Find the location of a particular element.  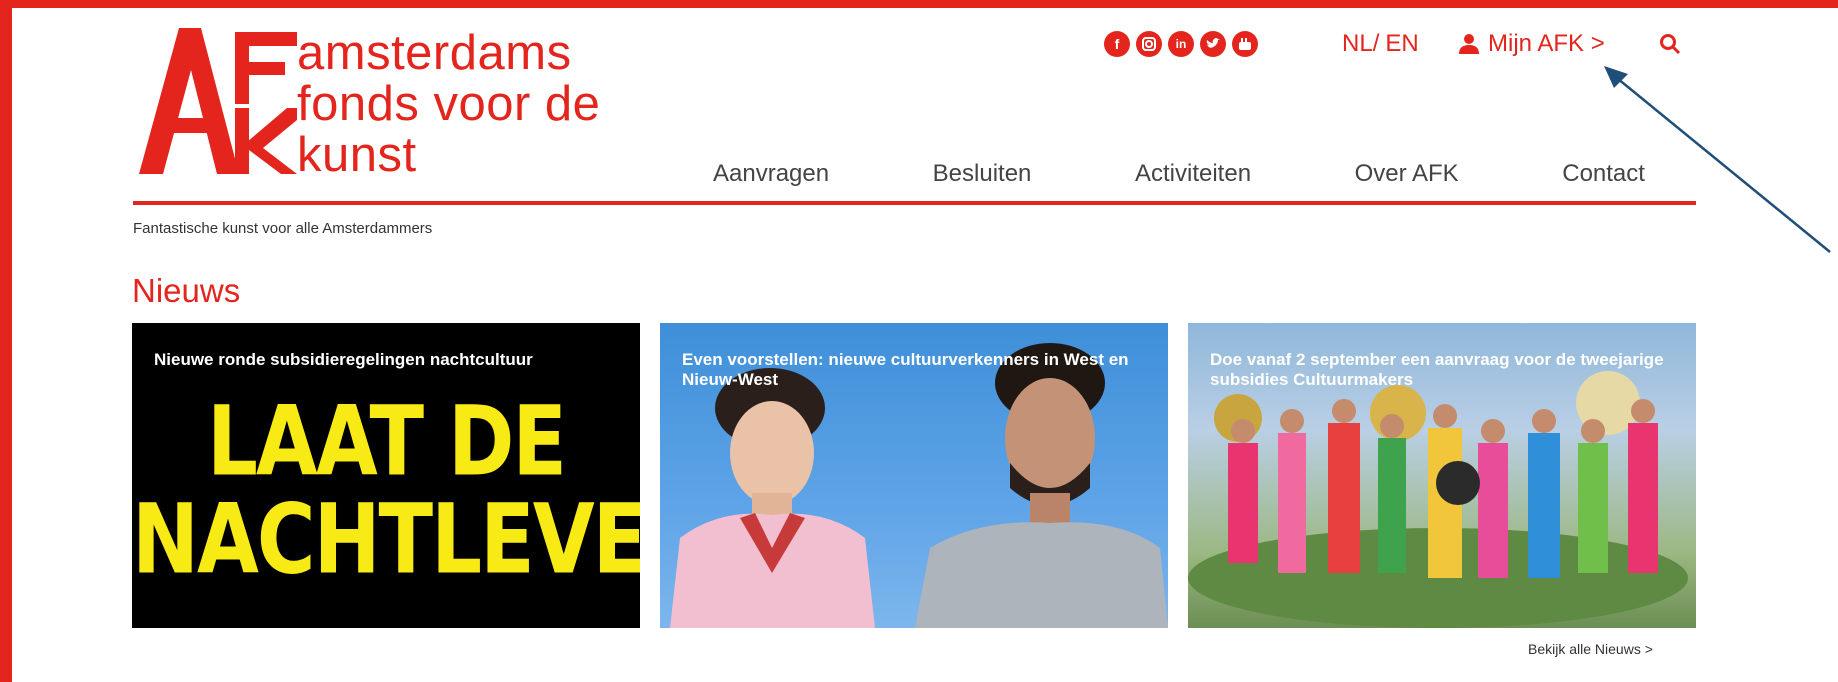

lang-nl: NL is located at coordinates (1357, 43).